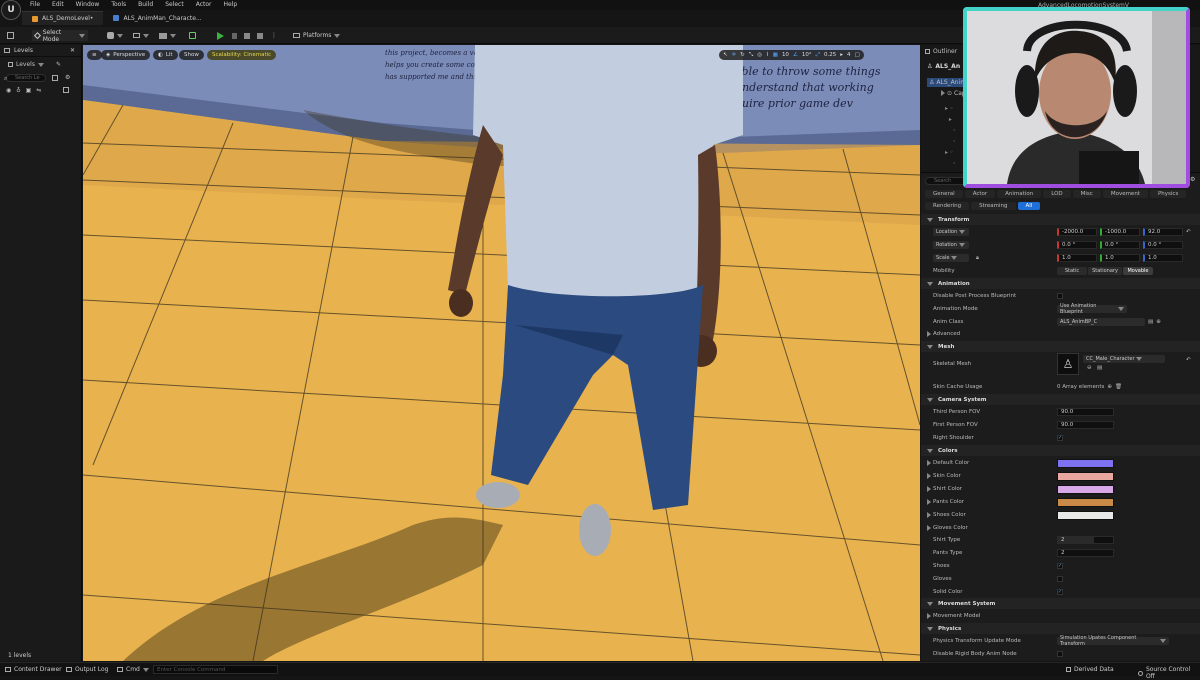 The height and width of the screenshot is (680, 1200). I want to click on outliner-row-selected: ♙ ALS_Anim, so click(946, 82).